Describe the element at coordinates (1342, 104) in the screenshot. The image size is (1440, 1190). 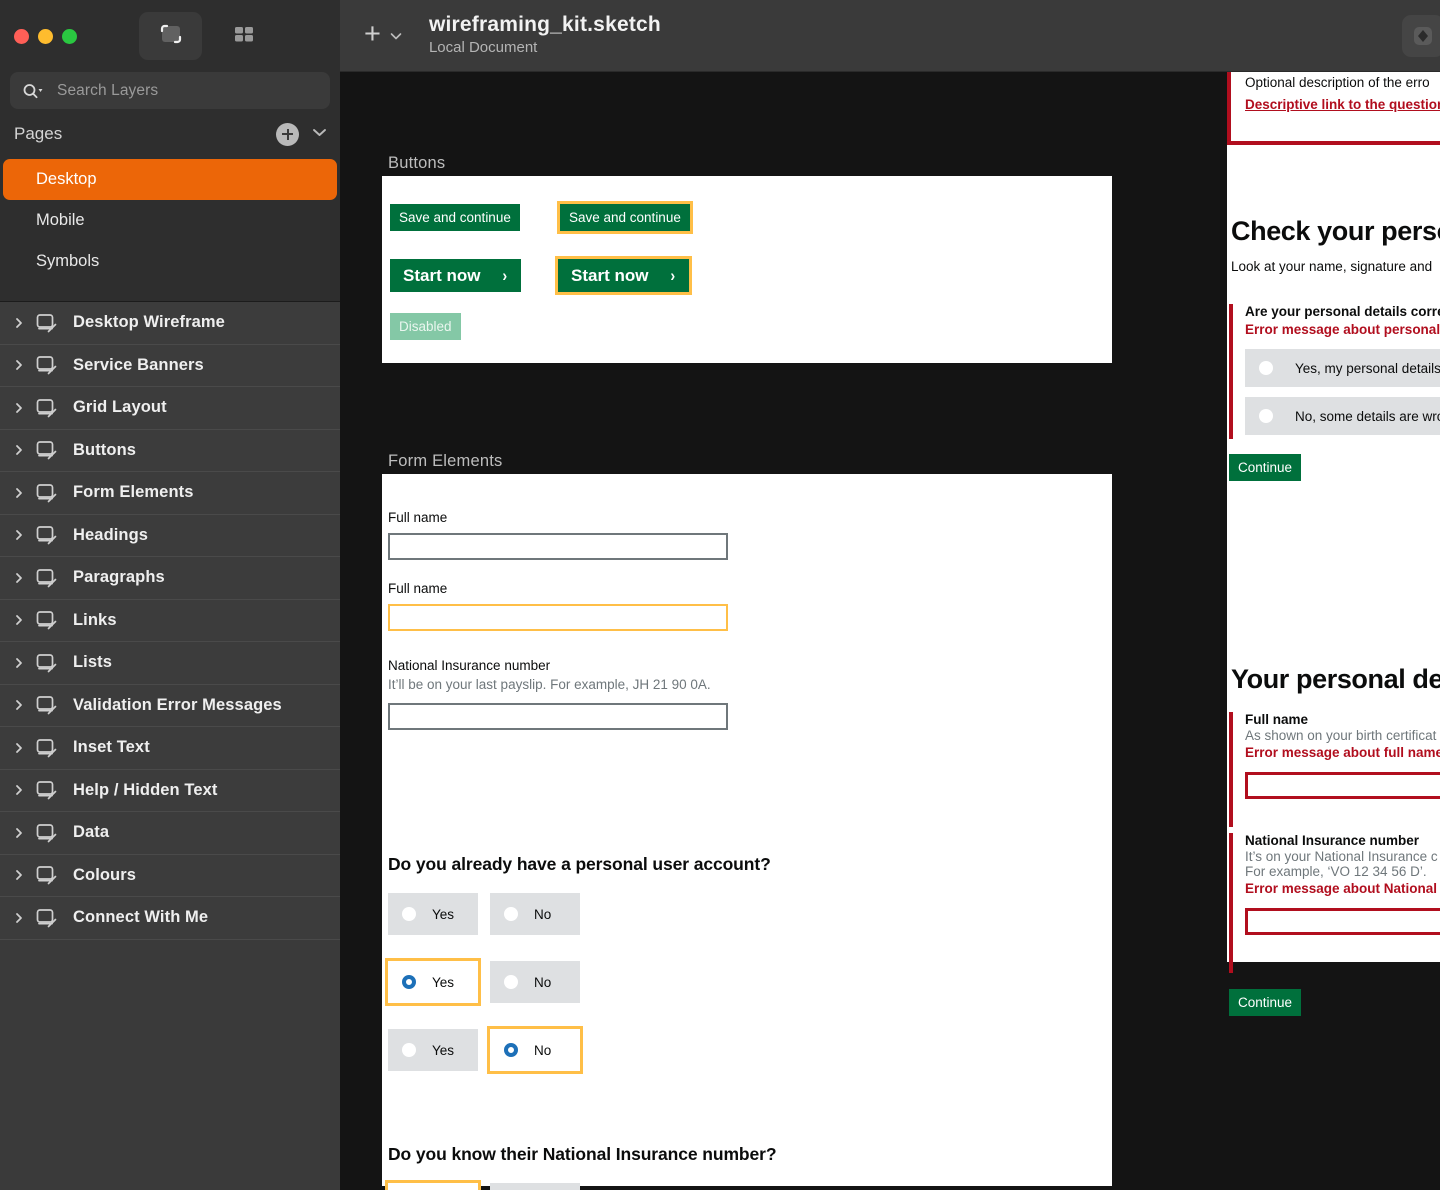
I see `error-summary-link: Descriptive link to the question` at that location.